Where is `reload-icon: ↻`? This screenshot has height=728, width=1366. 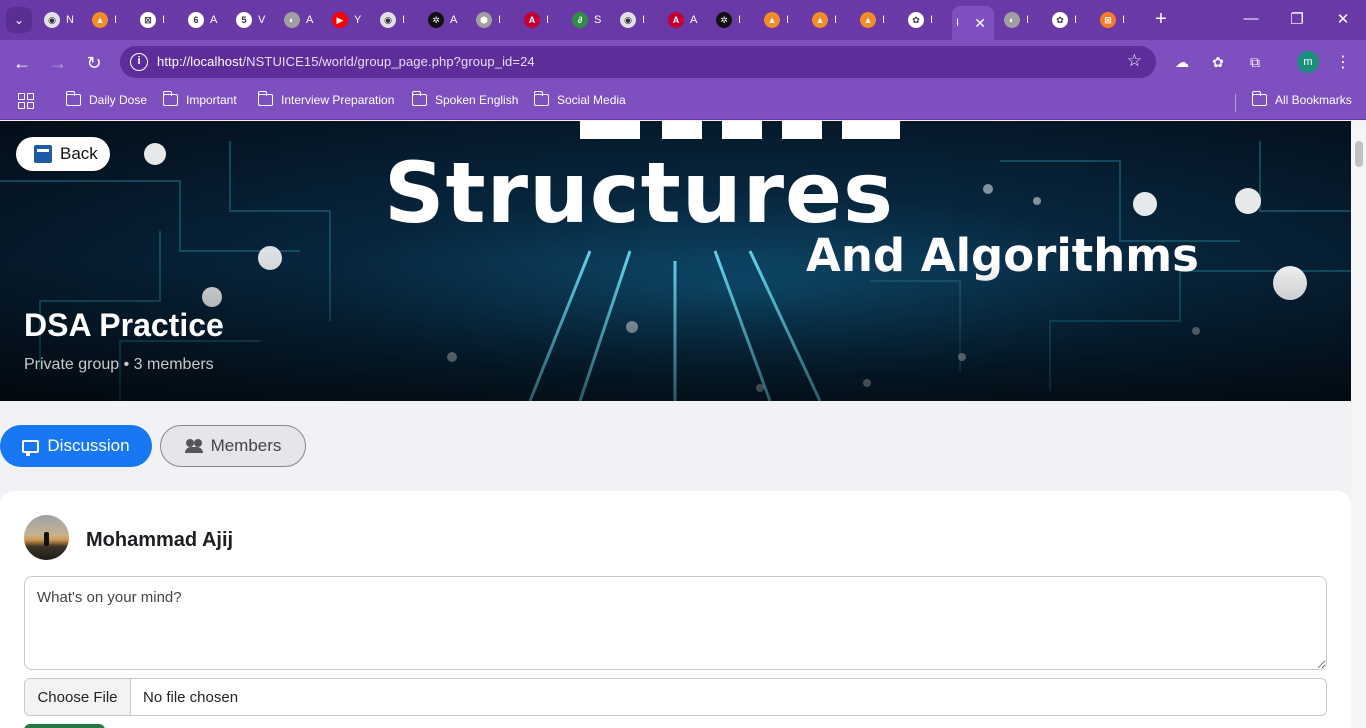
reload-icon: ↻ is located at coordinates (94, 63).